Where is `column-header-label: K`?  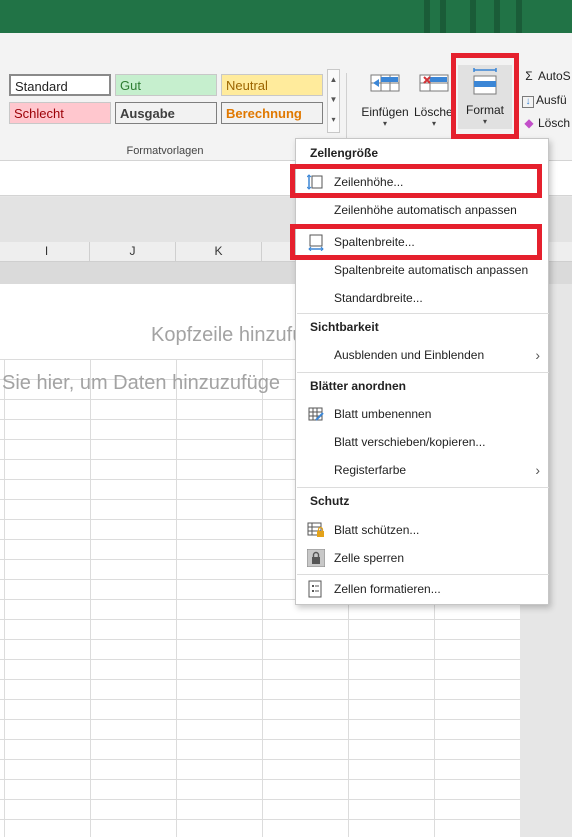
column-header-label: K is located at coordinates (218, 251).